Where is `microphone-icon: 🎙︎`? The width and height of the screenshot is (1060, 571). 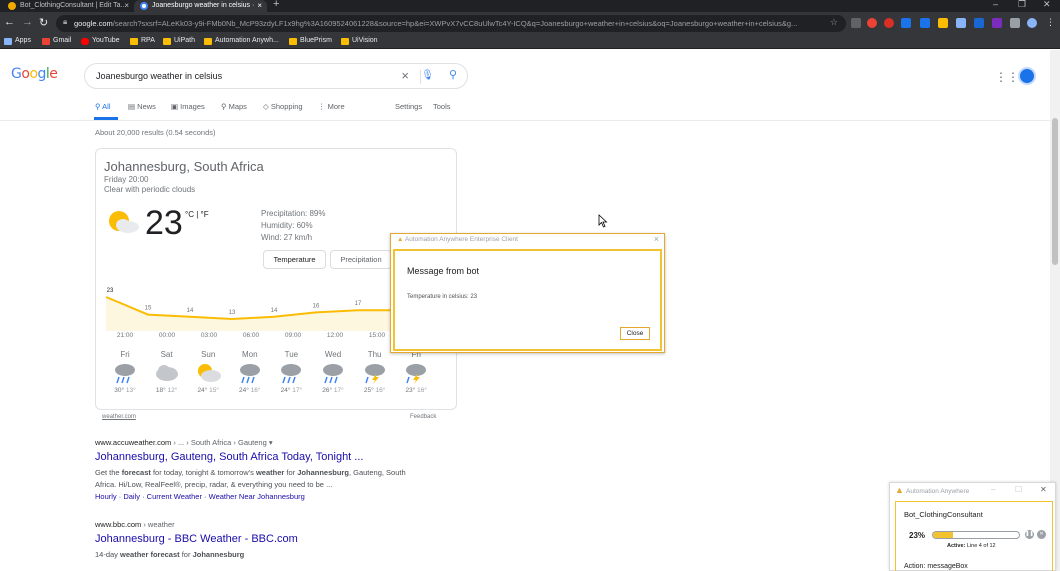 microphone-icon: 🎙︎ is located at coordinates (427, 75).